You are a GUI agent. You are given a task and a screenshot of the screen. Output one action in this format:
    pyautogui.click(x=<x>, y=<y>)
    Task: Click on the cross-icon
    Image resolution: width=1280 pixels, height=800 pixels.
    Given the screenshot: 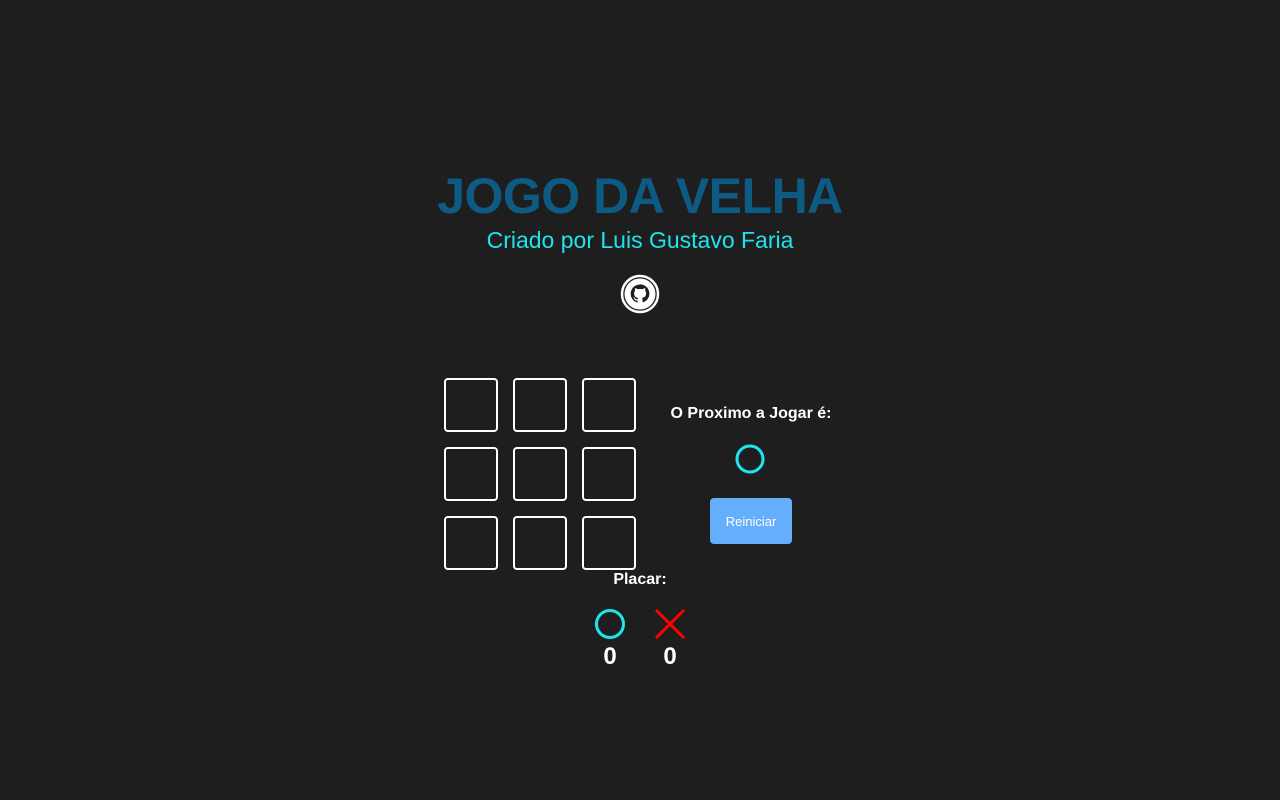 What is the action you would take?
    pyautogui.click(x=670, y=624)
    